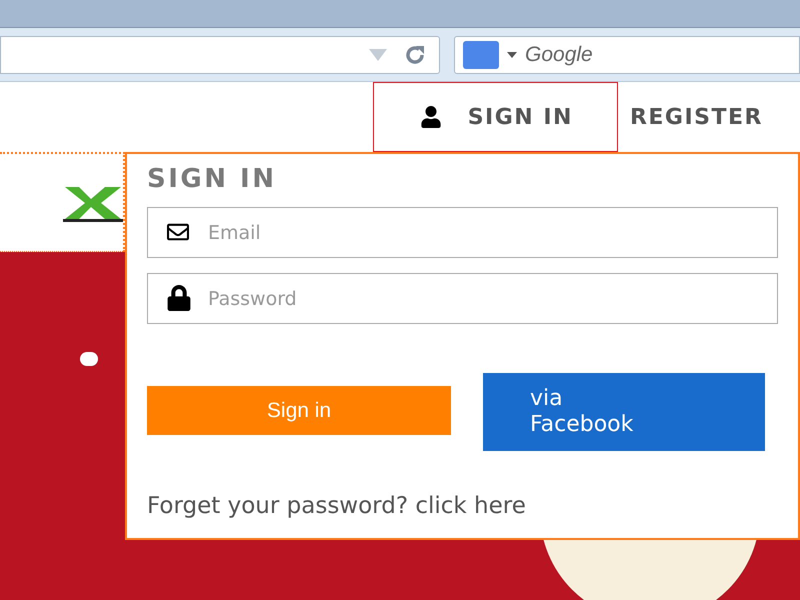  I want to click on forgot-password-link: Forget your password? click here, so click(462, 506).